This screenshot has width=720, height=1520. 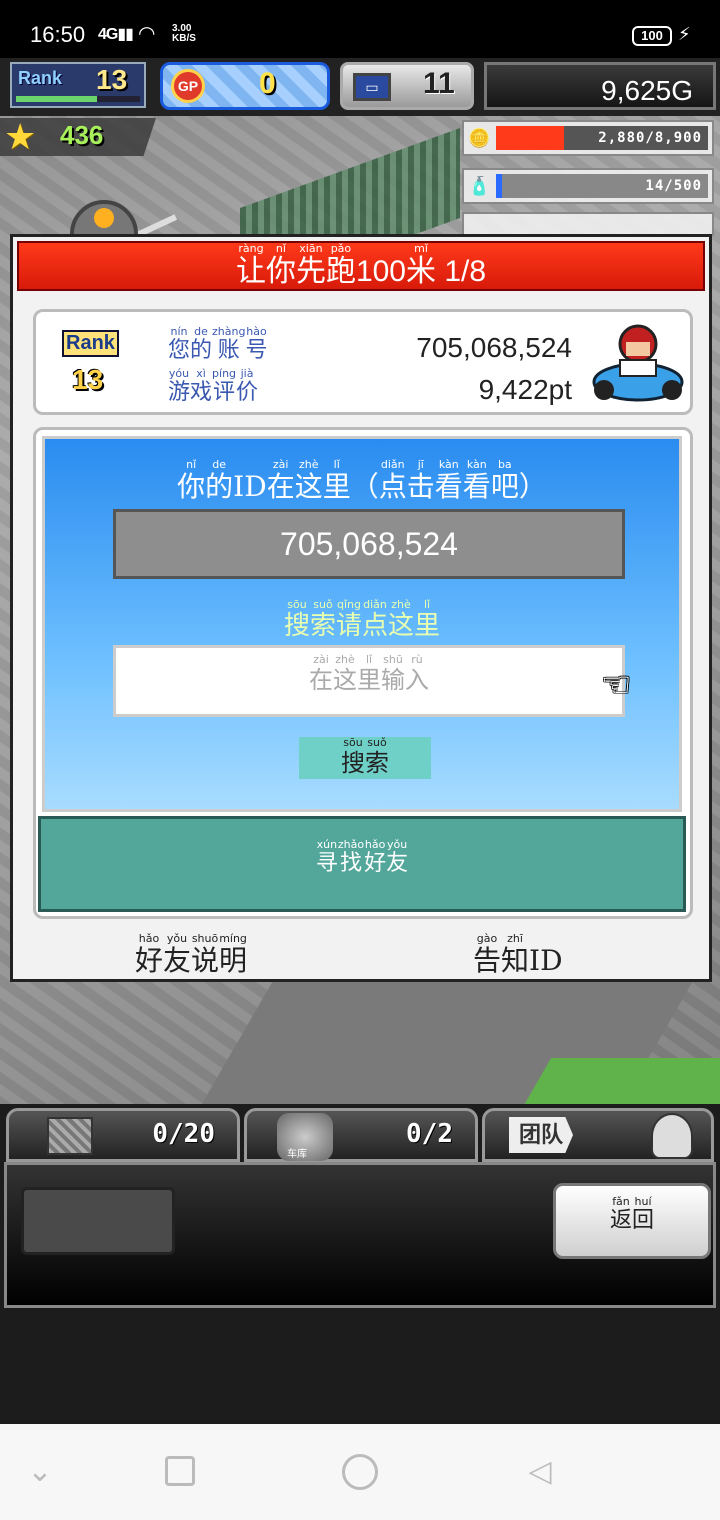 I want to click on coin-stack-icon: 🪙, so click(x=479, y=138).